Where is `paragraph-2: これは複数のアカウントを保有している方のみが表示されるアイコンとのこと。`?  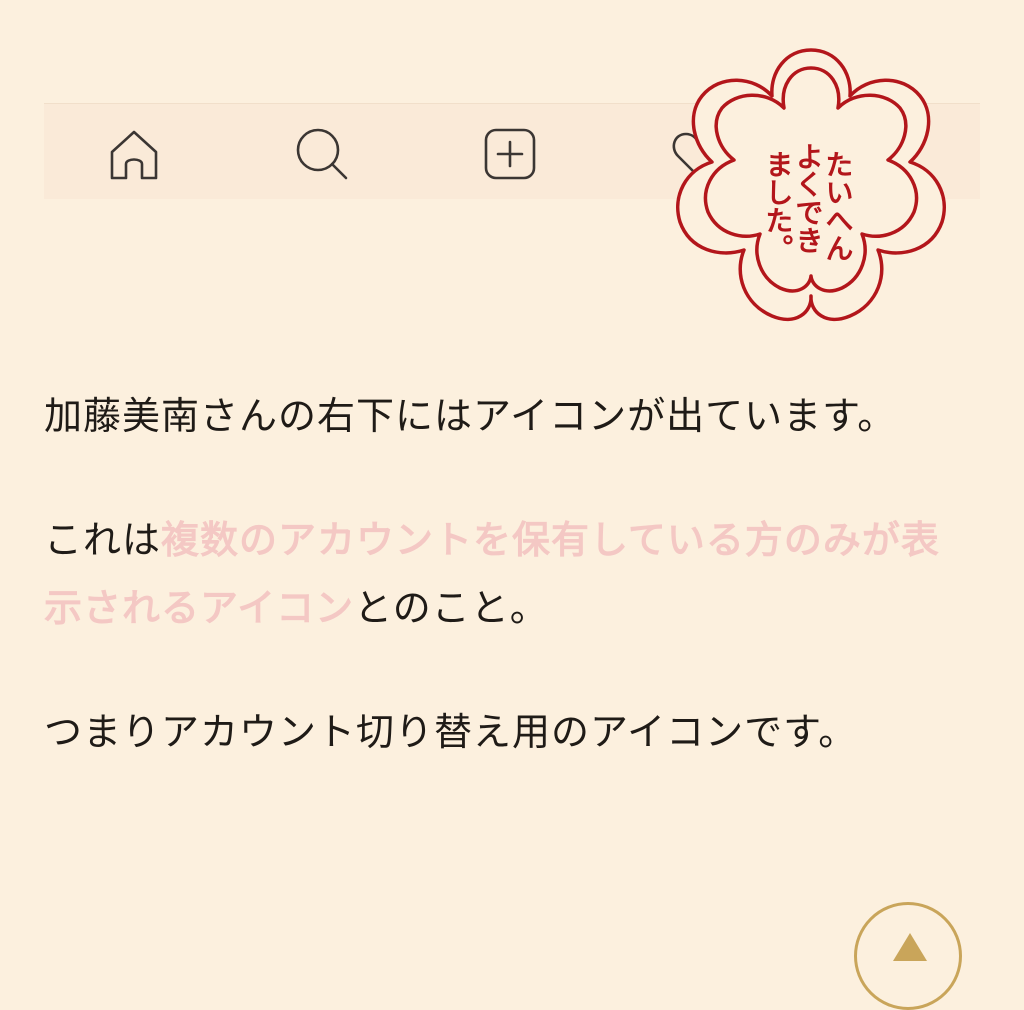 paragraph-2: これは複数のアカウントを保有している方のみが表示されるアイコンとのこと。 is located at coordinates (504, 574).